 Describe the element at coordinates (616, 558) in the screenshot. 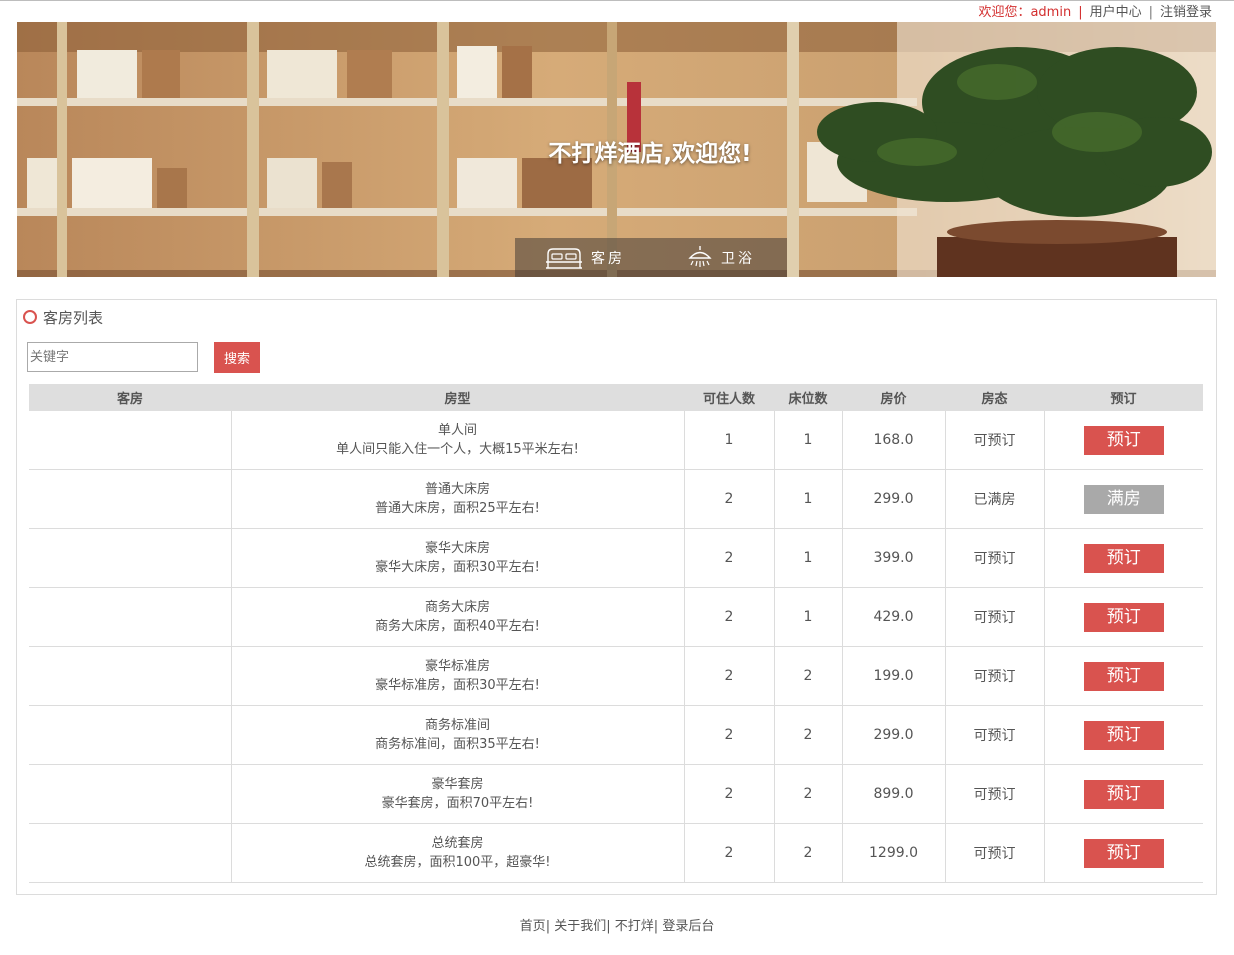

I see `table-row: 豪华大床房豪华大床房，面积30平左右! 2 1 399.0 可预订 预订` at that location.